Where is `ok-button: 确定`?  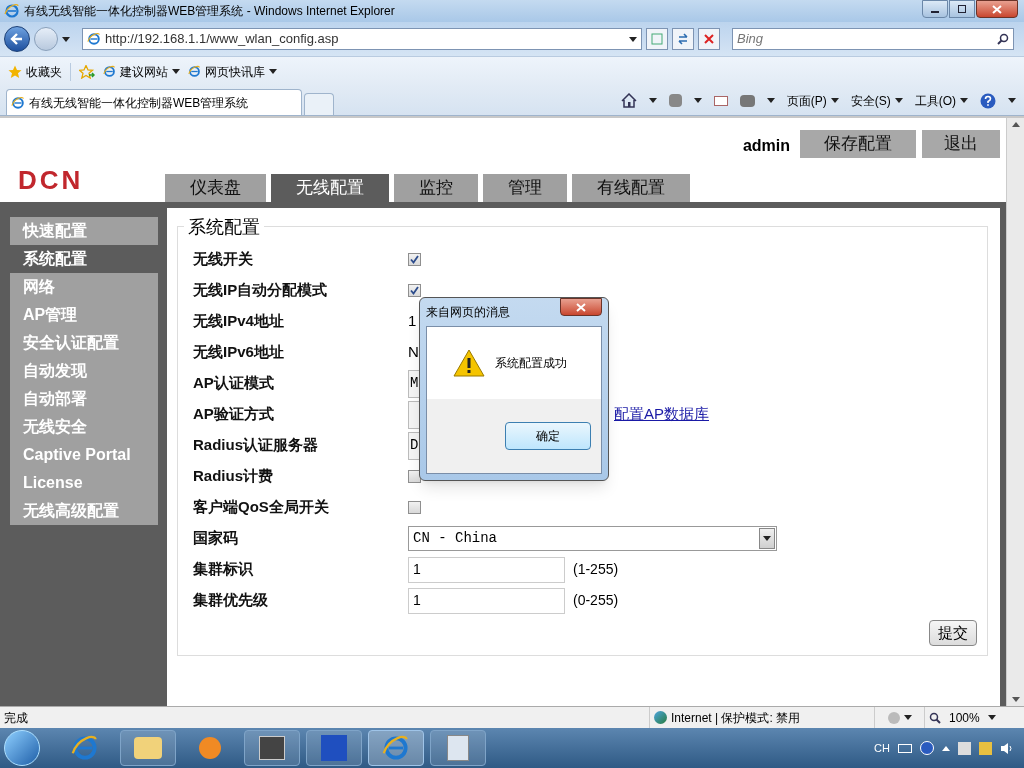 ok-button: 确定 is located at coordinates (548, 436).